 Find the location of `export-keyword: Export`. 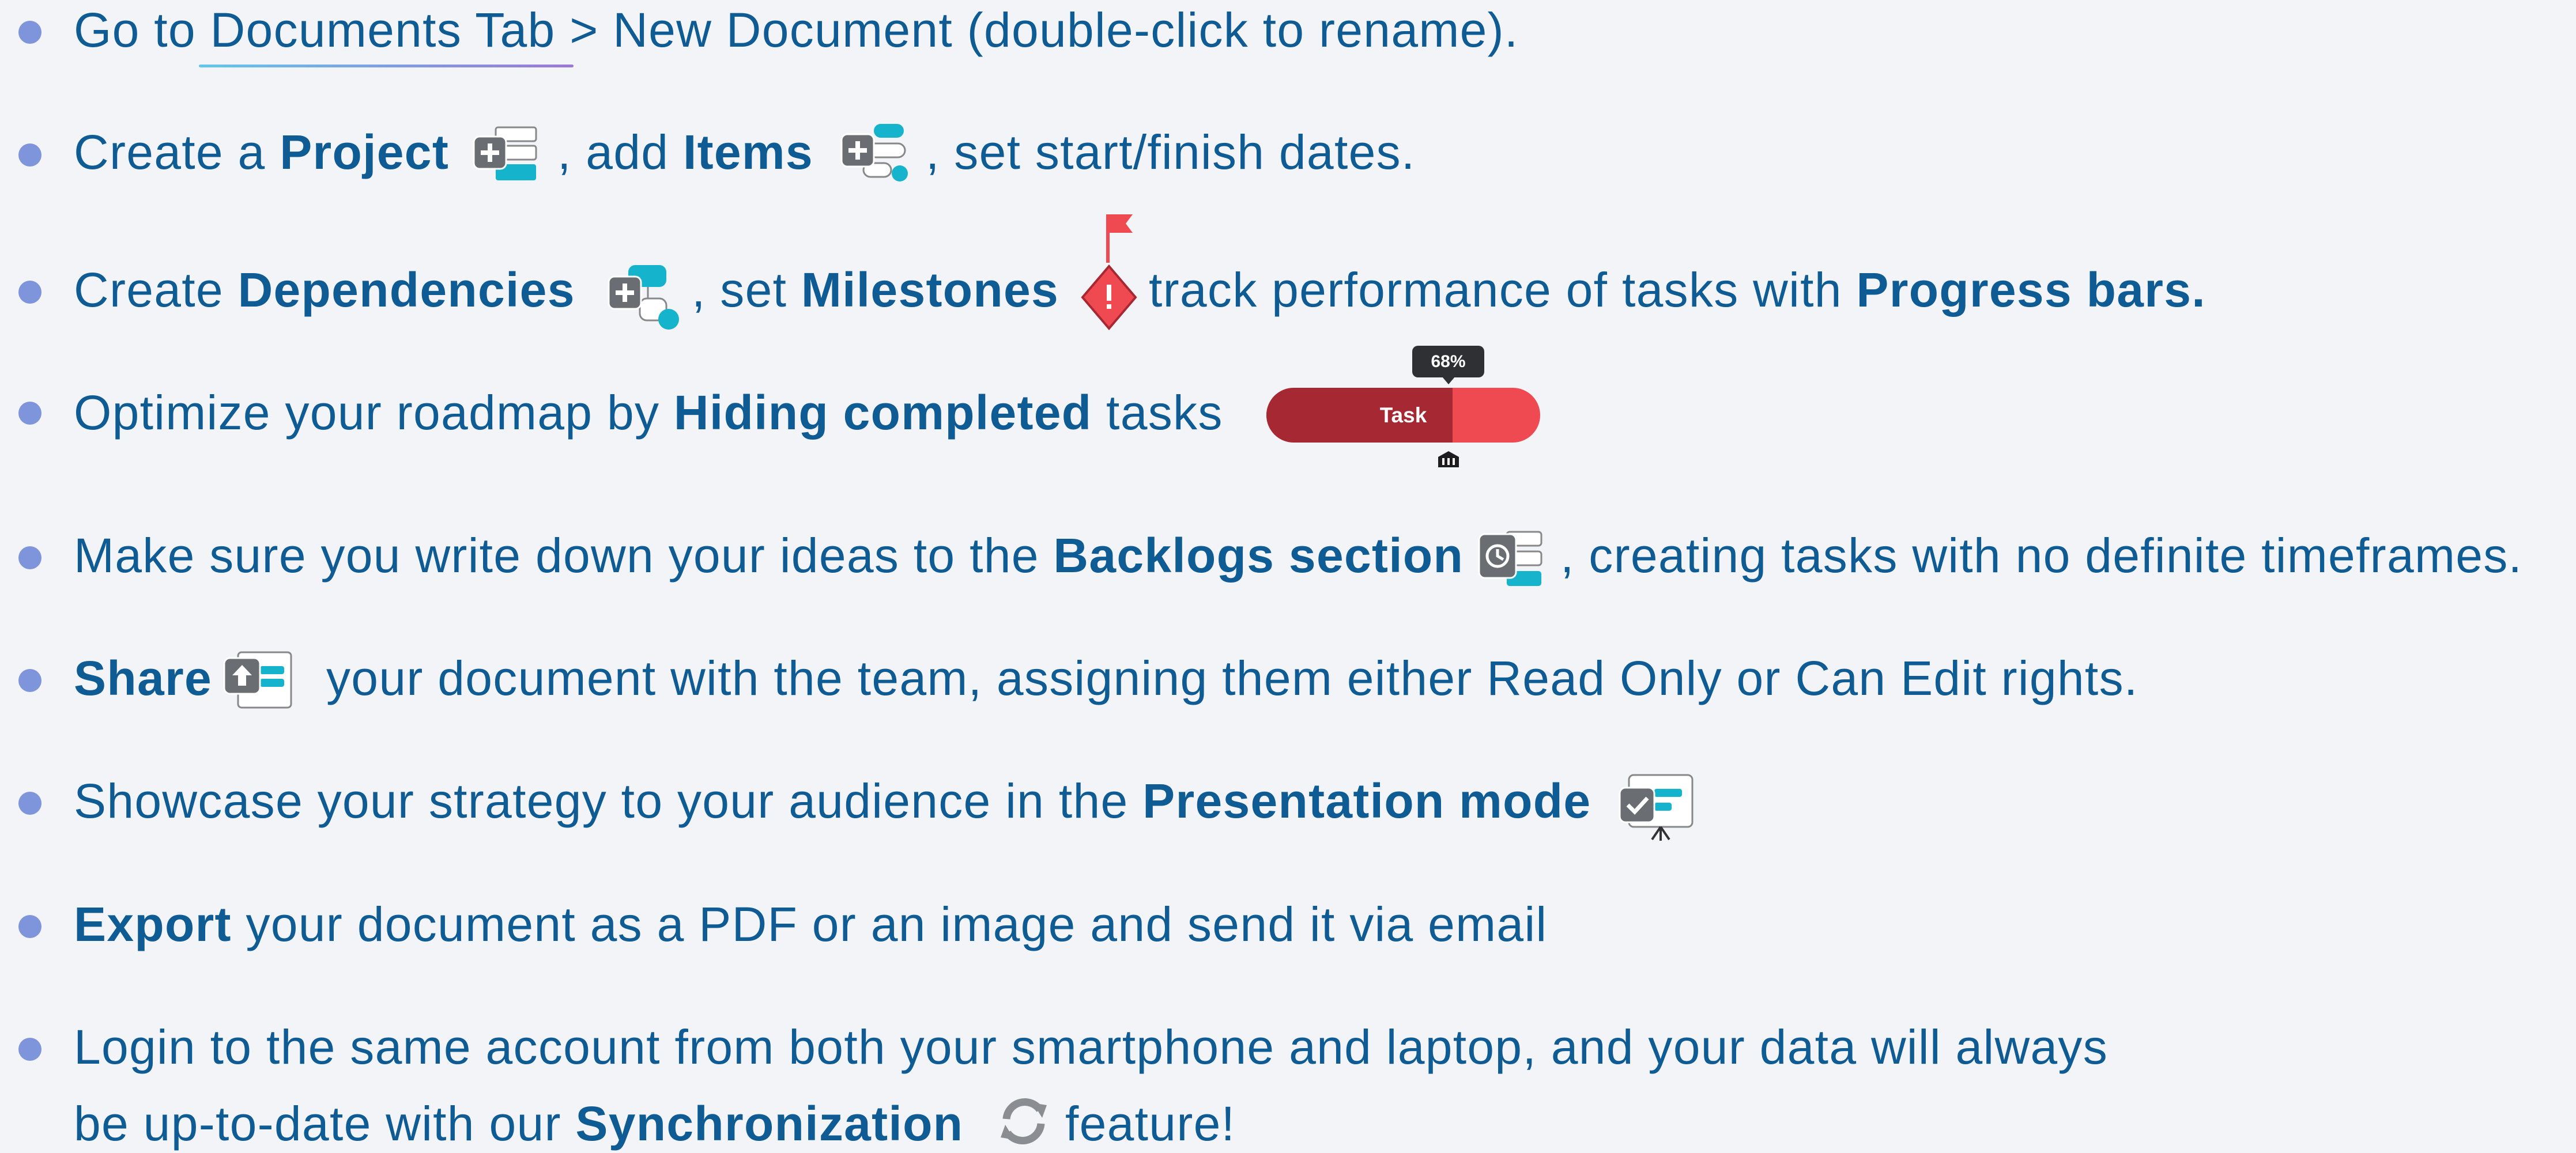

export-keyword: Export is located at coordinates (153, 924).